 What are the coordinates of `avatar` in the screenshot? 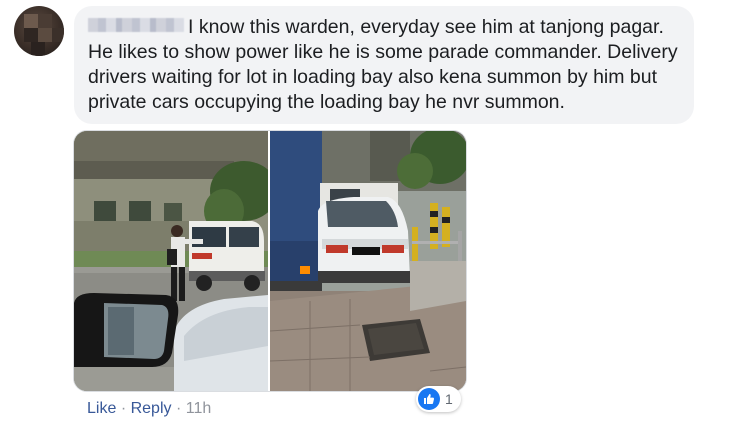 It's located at (39, 31).